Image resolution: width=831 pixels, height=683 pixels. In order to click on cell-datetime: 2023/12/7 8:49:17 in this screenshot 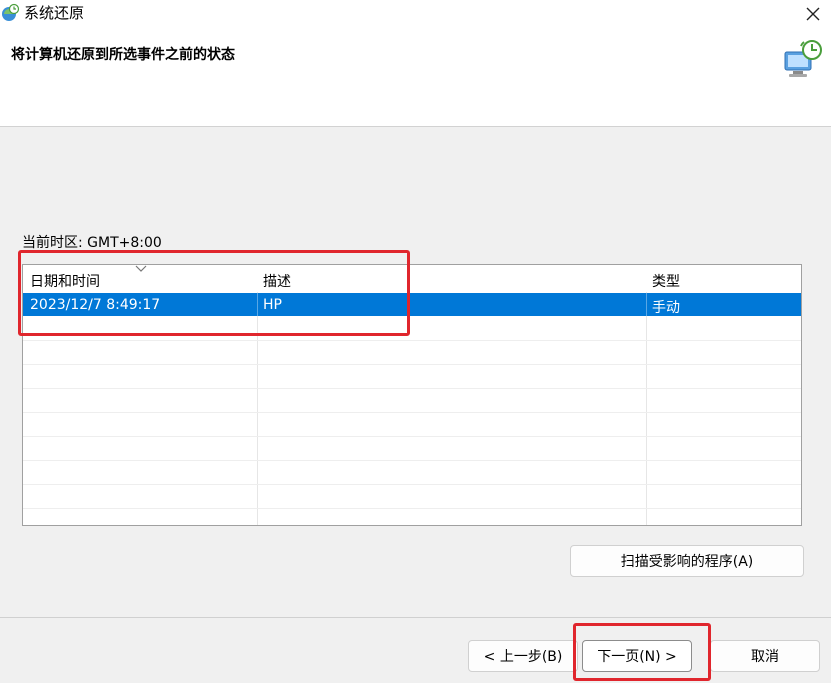, I will do `click(95, 305)`.